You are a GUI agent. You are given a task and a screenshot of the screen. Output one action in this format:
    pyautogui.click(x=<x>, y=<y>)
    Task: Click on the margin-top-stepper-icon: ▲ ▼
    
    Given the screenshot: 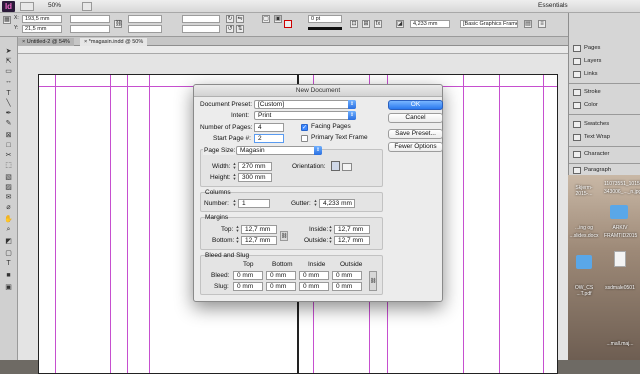 What is the action you would take?
    pyautogui.click(x=237, y=229)
    